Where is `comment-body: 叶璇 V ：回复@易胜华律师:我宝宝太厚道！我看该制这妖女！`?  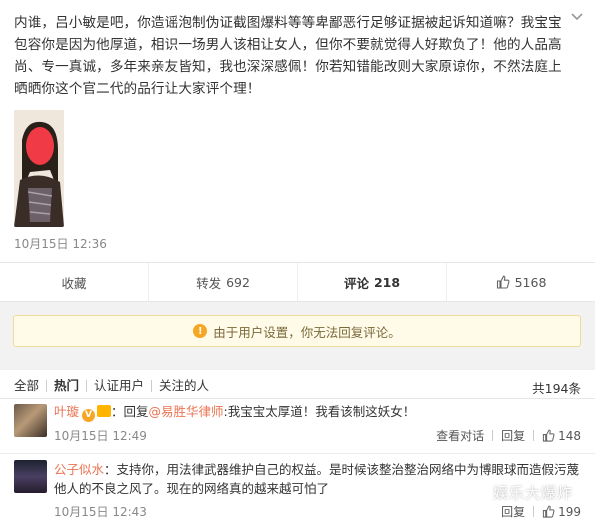 comment-body: 叶璇 V ：回复@易胜华律师:我宝宝太厚道！我看该制这妖女！ is located at coordinates (319, 412).